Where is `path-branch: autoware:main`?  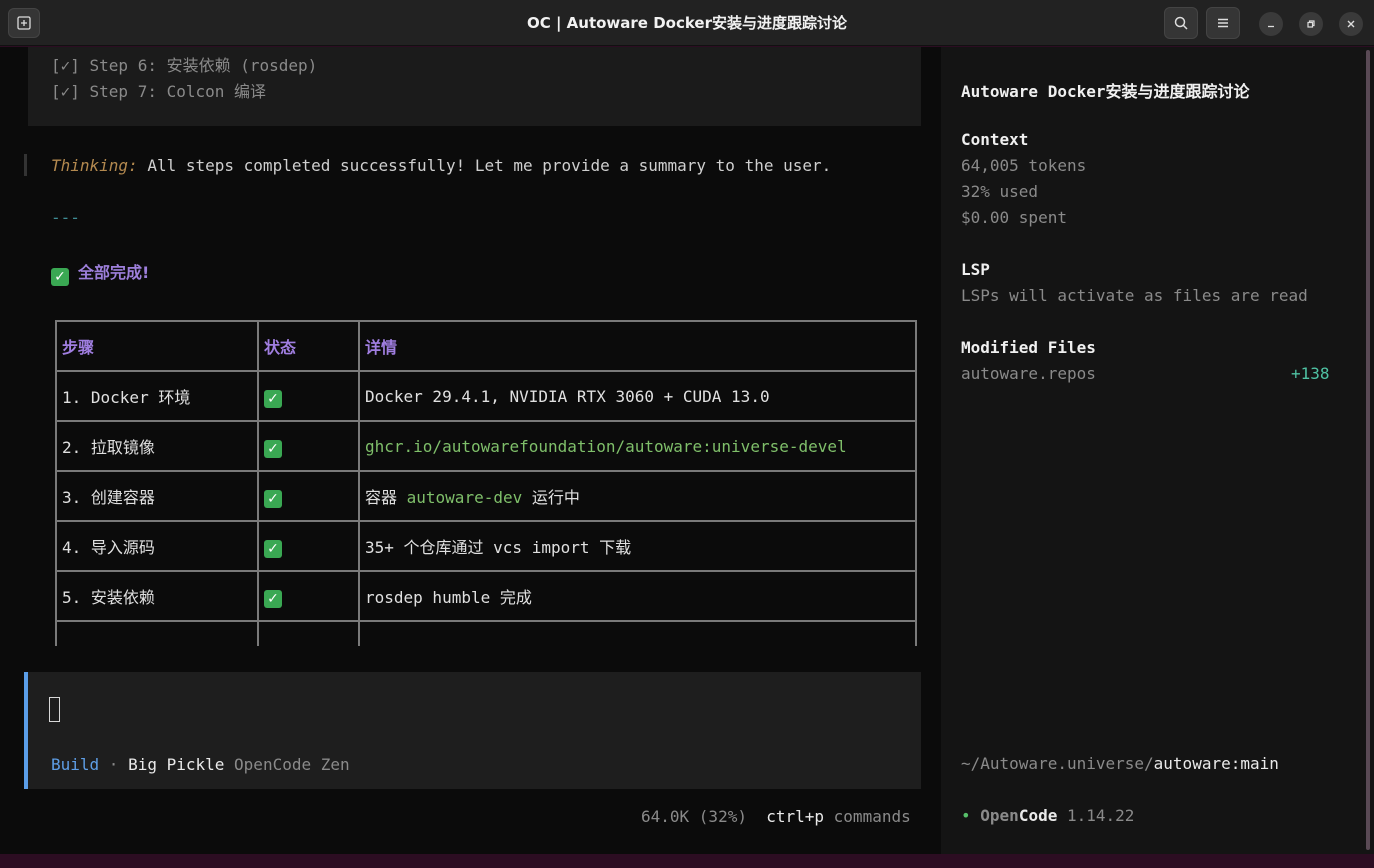
path-branch: autoware:main is located at coordinates (1216, 763).